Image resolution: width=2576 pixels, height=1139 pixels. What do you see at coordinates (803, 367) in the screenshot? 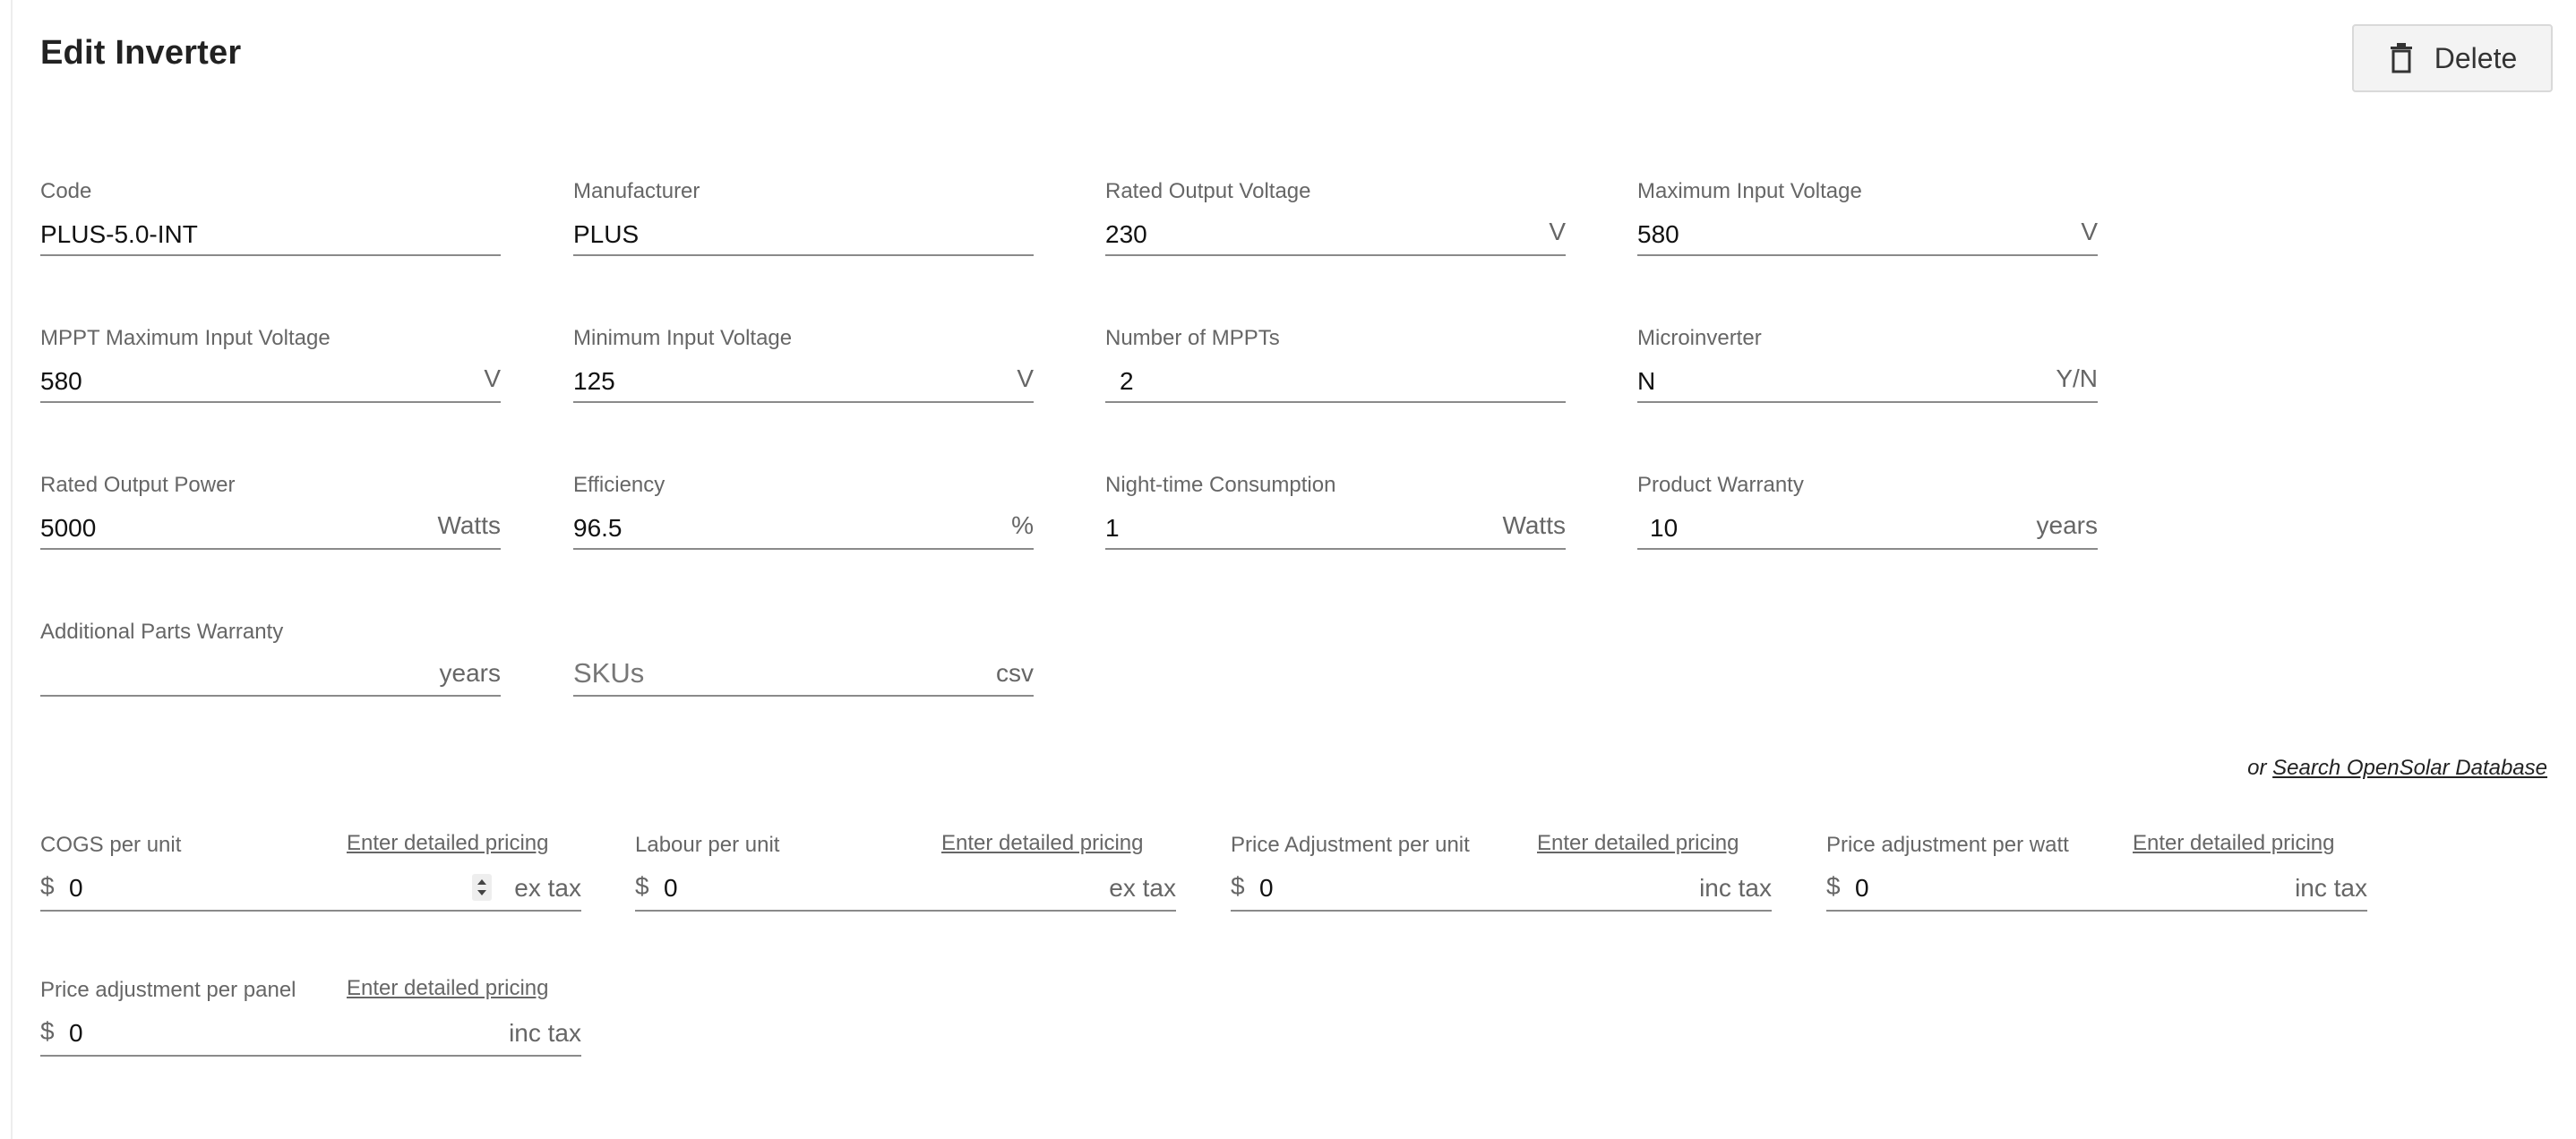
I see `min-input-voltage-field: Minimum Input Voltage 125 V` at bounding box center [803, 367].